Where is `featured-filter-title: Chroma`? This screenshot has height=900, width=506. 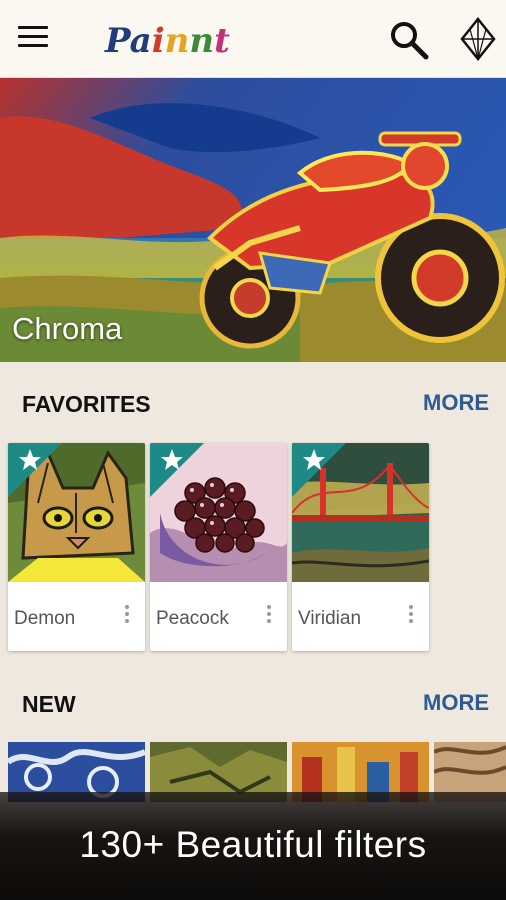 featured-filter-title: Chroma is located at coordinates (67, 328).